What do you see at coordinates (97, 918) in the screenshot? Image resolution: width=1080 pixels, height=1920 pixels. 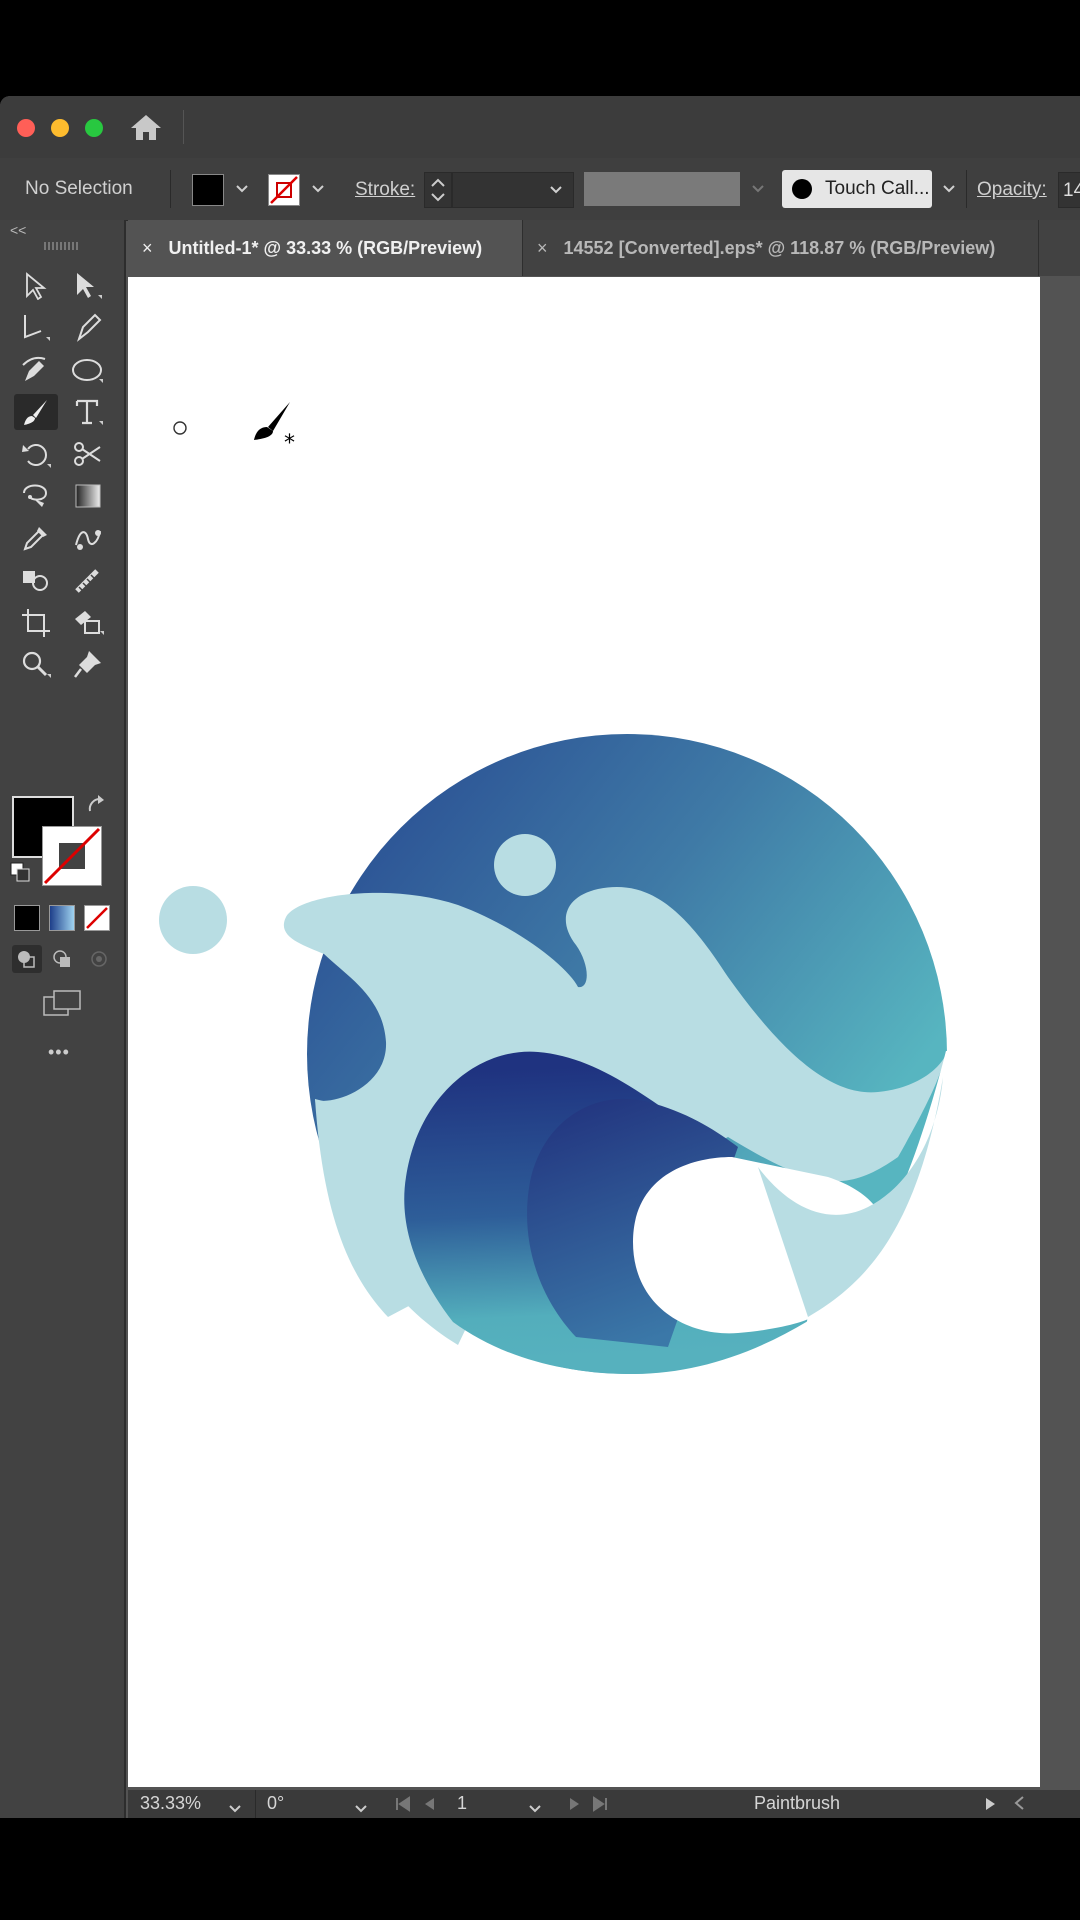 I see `none-mode-icon` at bounding box center [97, 918].